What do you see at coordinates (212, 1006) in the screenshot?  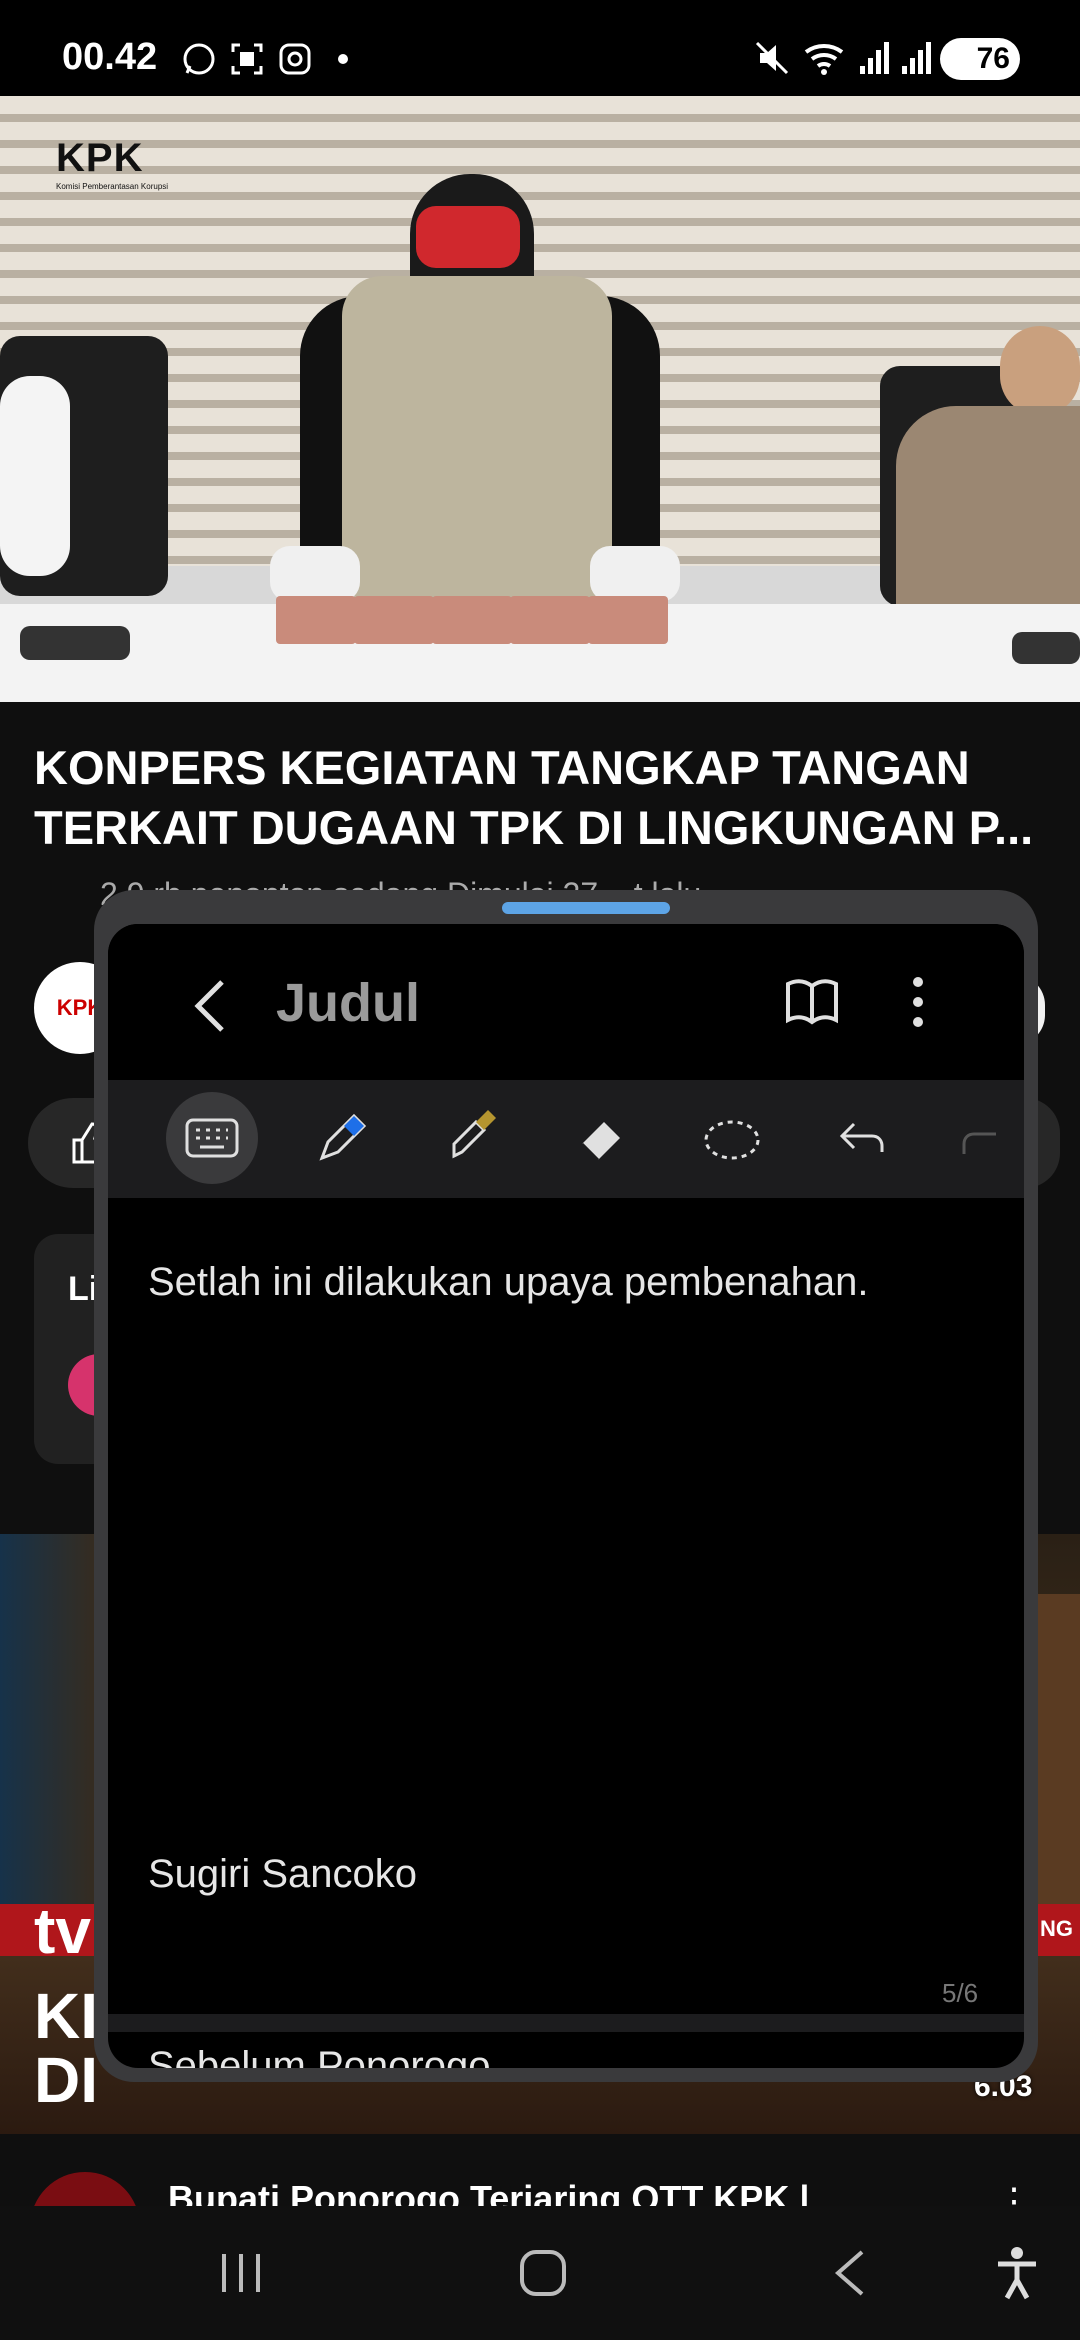 I see `back-arrow-icon` at bounding box center [212, 1006].